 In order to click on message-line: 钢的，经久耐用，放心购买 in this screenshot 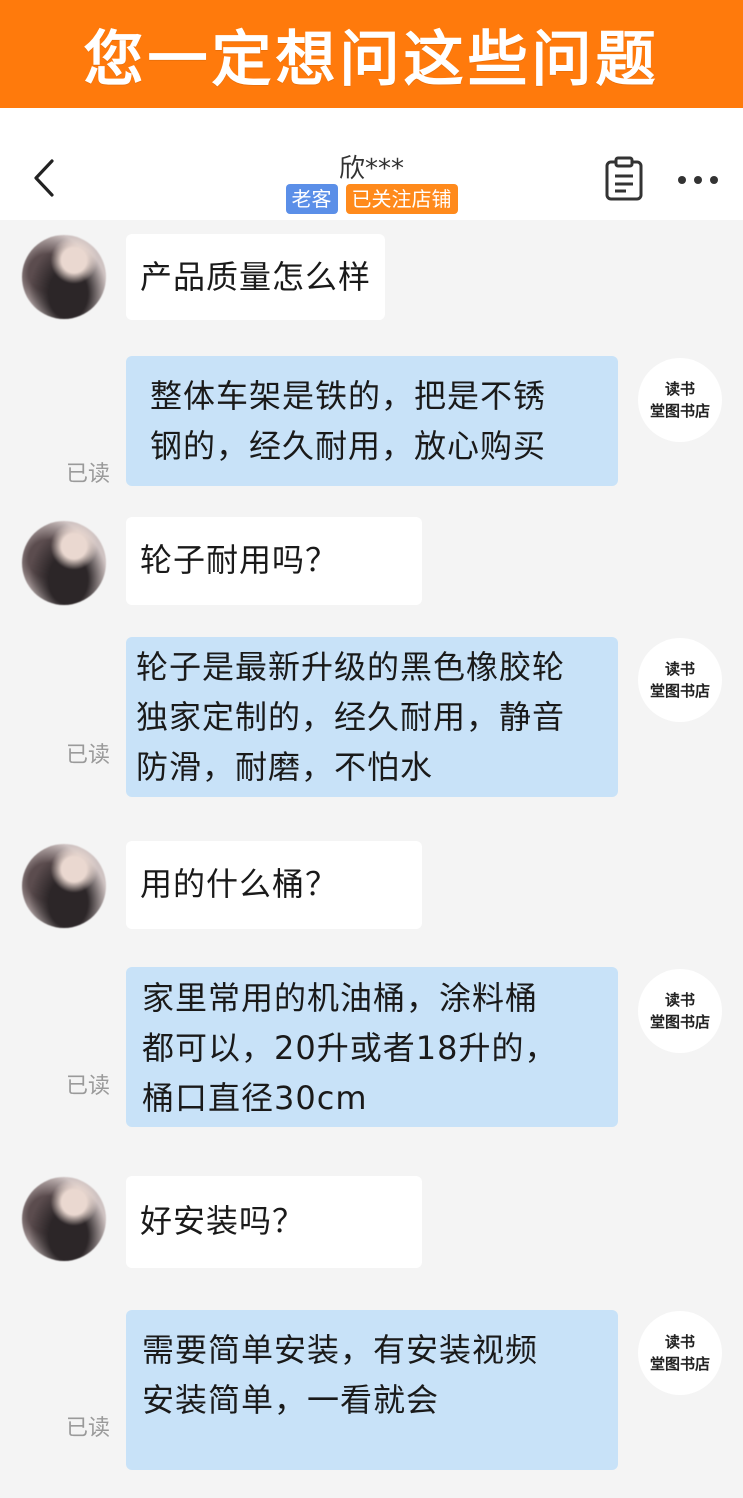, I will do `click(348, 446)`.